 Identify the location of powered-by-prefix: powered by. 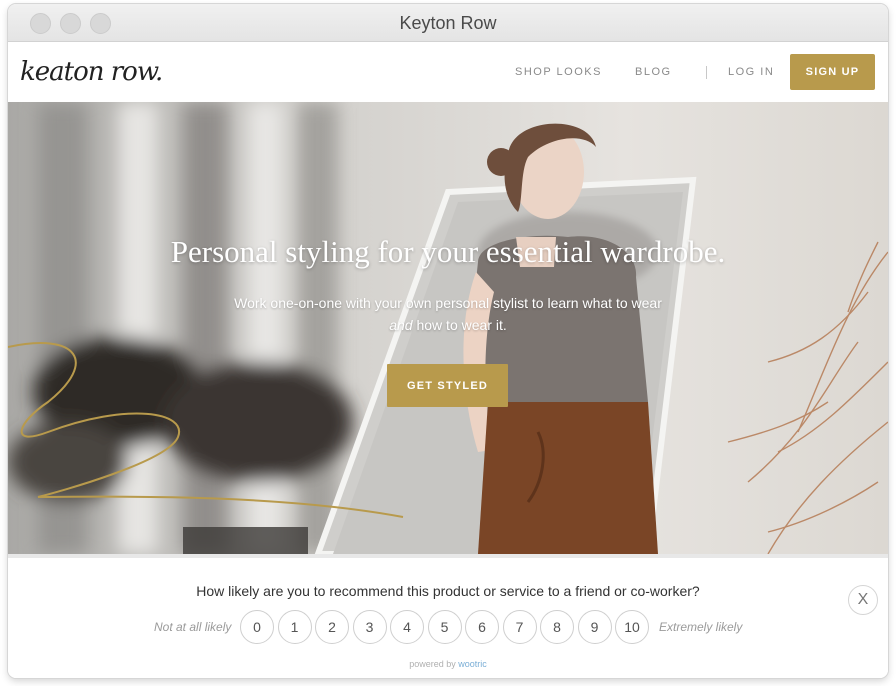
(434, 664).